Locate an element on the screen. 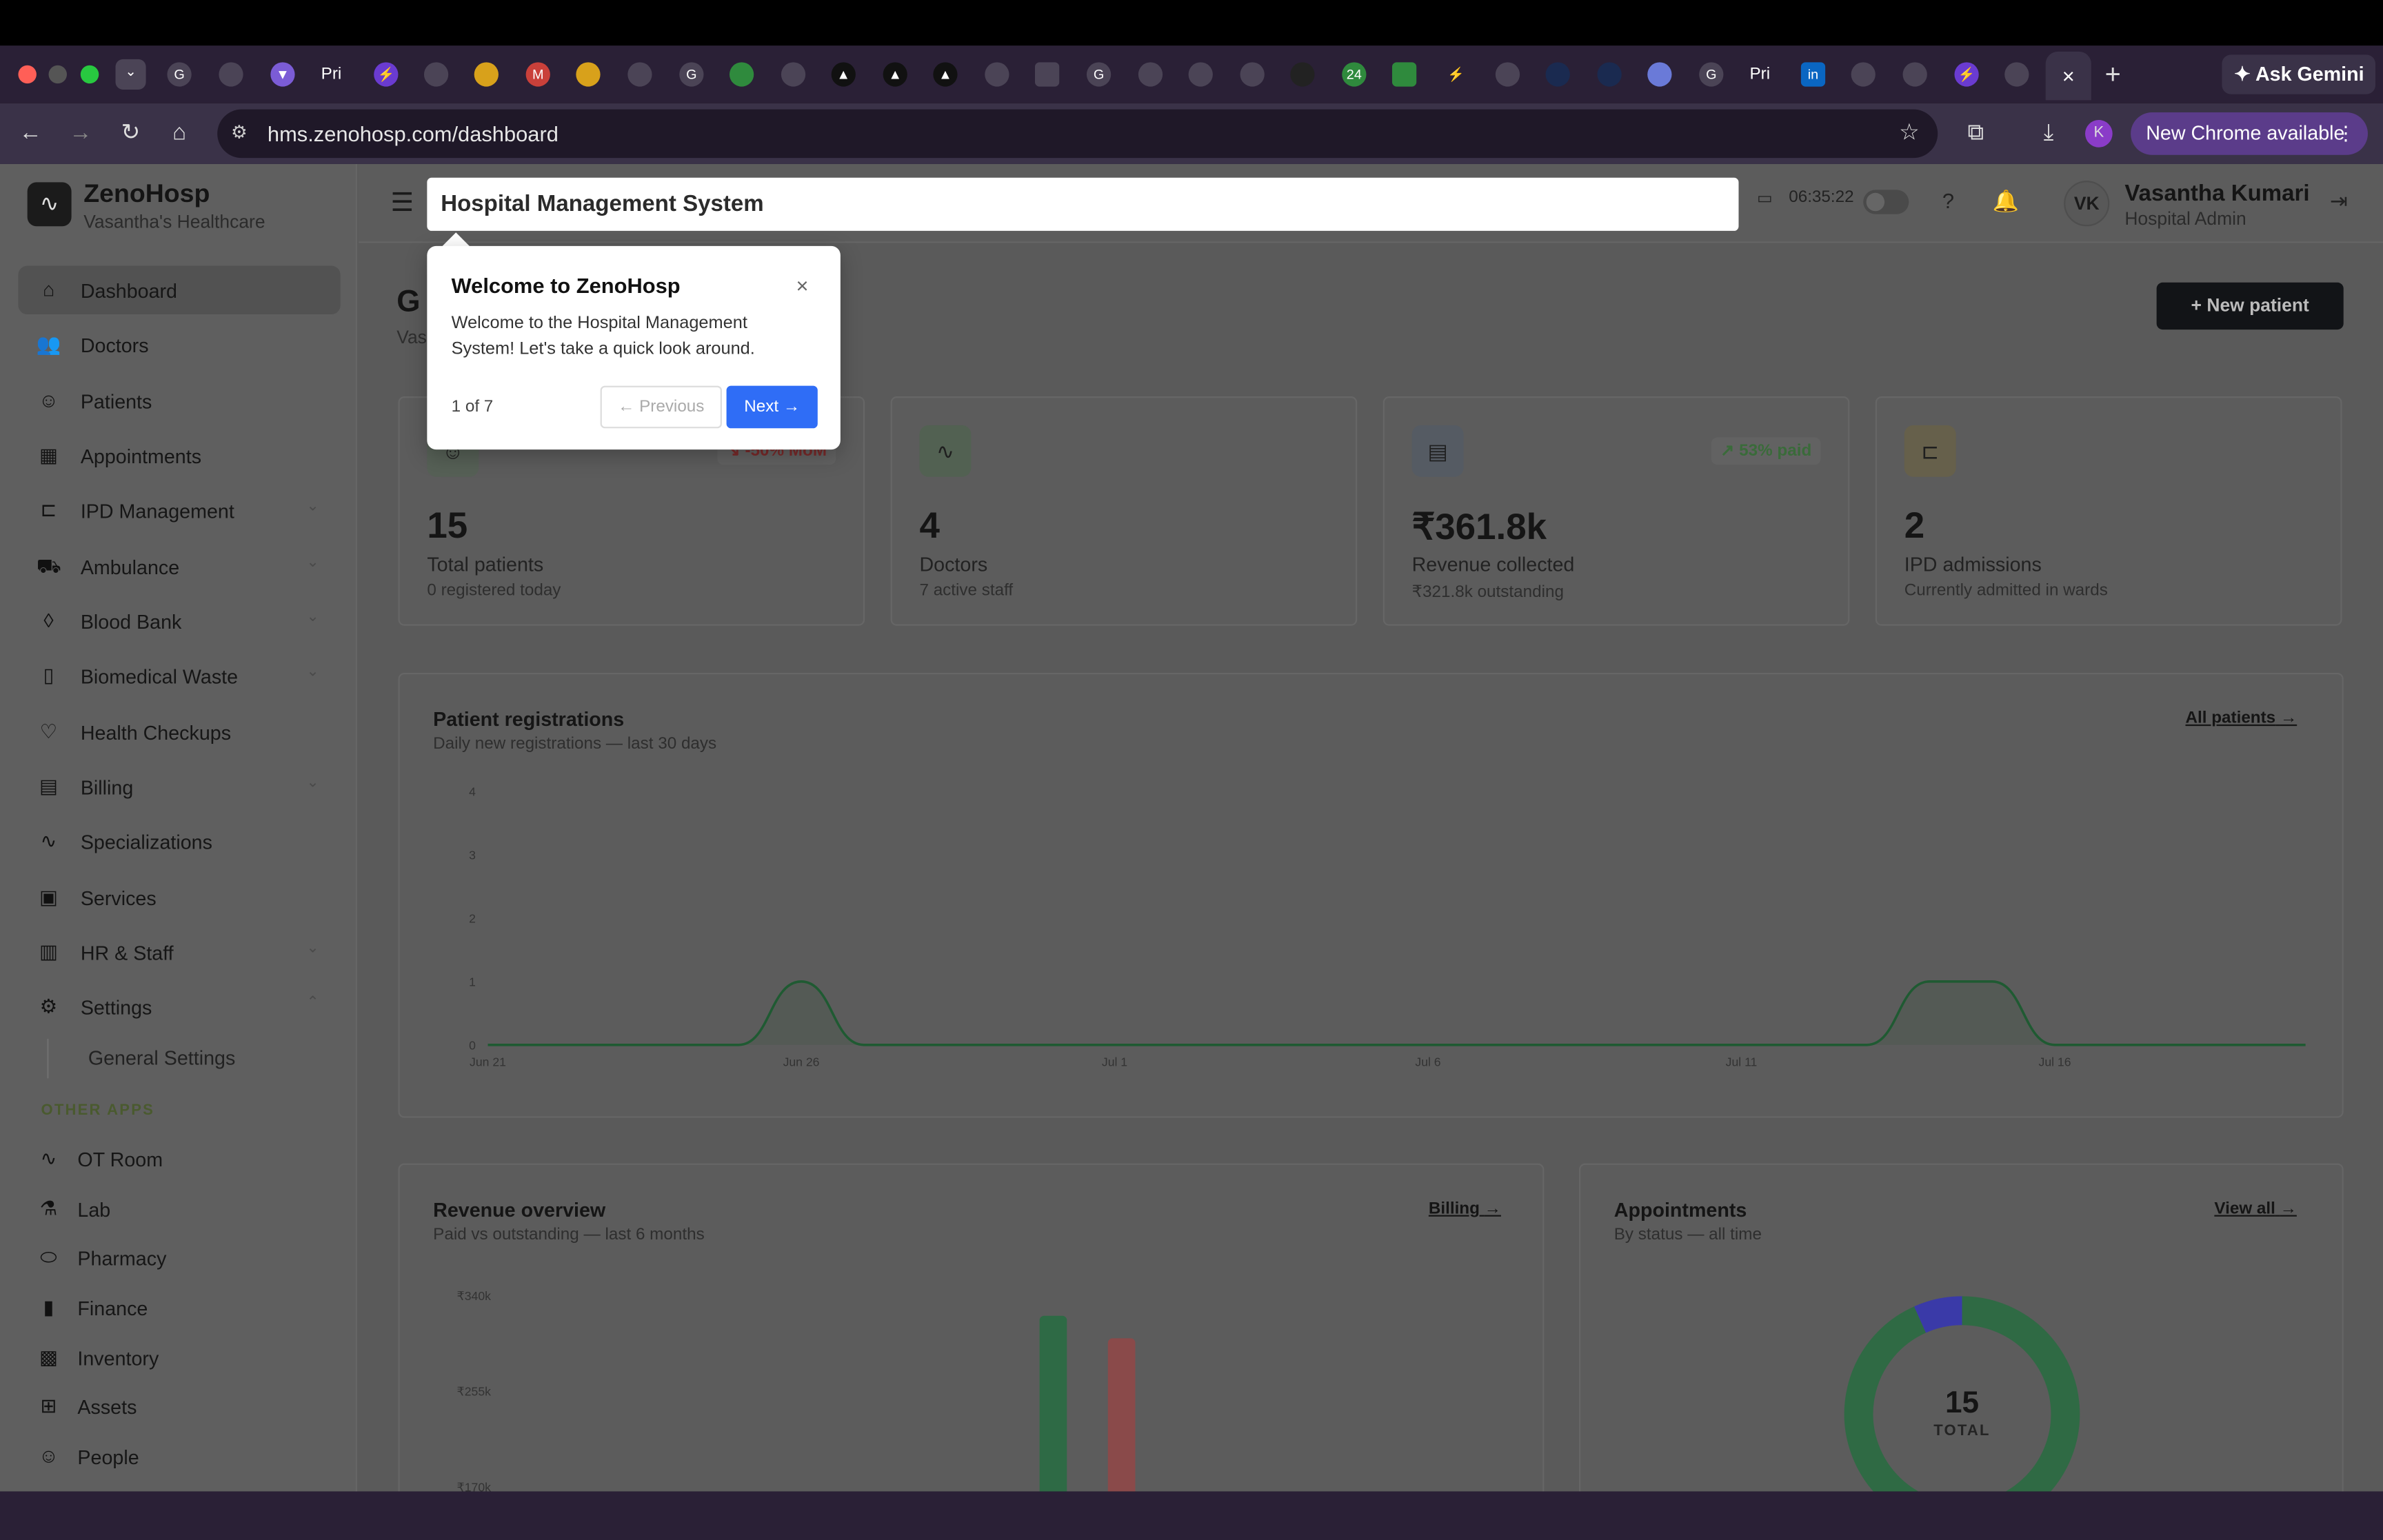  download-icon: ⤓ is located at coordinates (2048, 134).